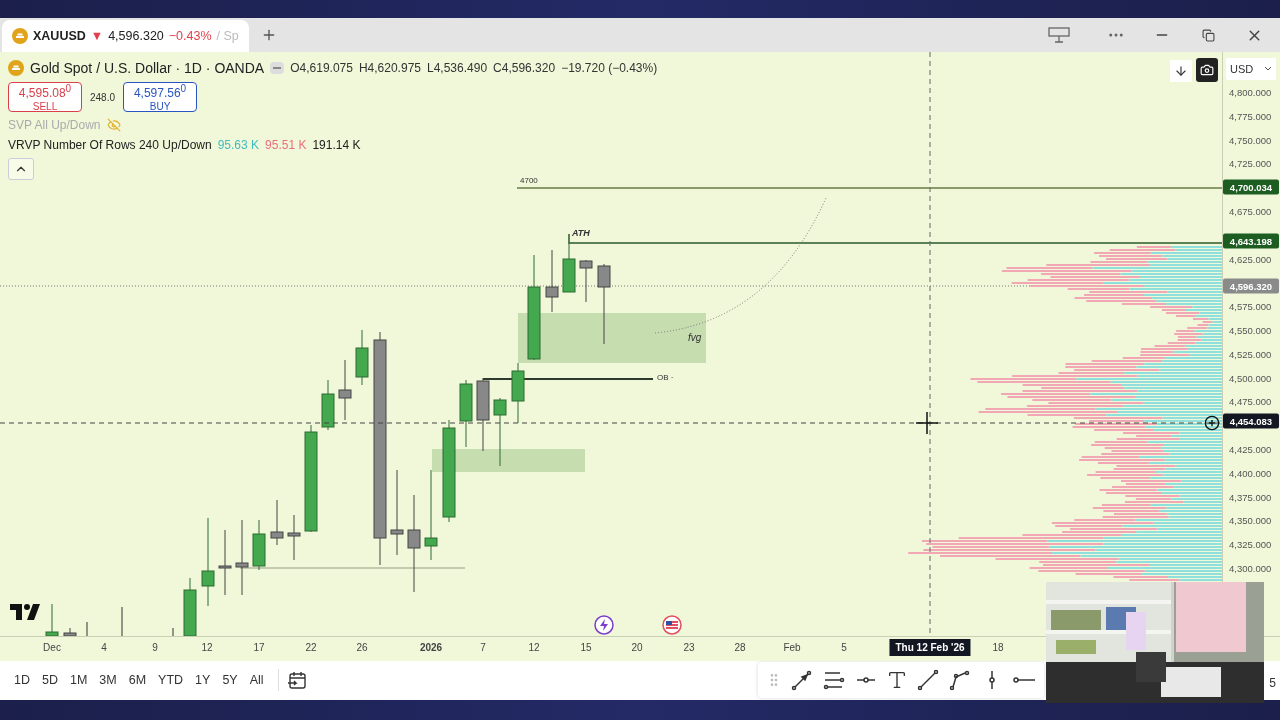  I want to click on minus-icon, so click(277, 68).